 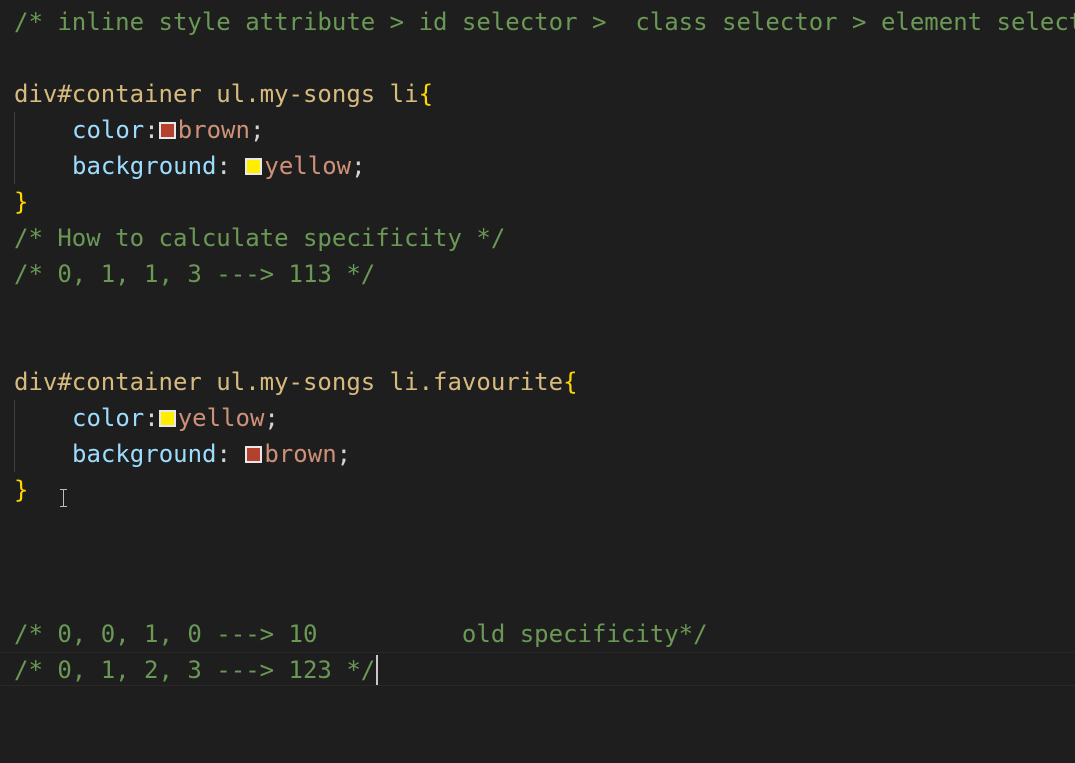 I want to click on code-line-declaration: background: brown;, so click(x=182, y=454).